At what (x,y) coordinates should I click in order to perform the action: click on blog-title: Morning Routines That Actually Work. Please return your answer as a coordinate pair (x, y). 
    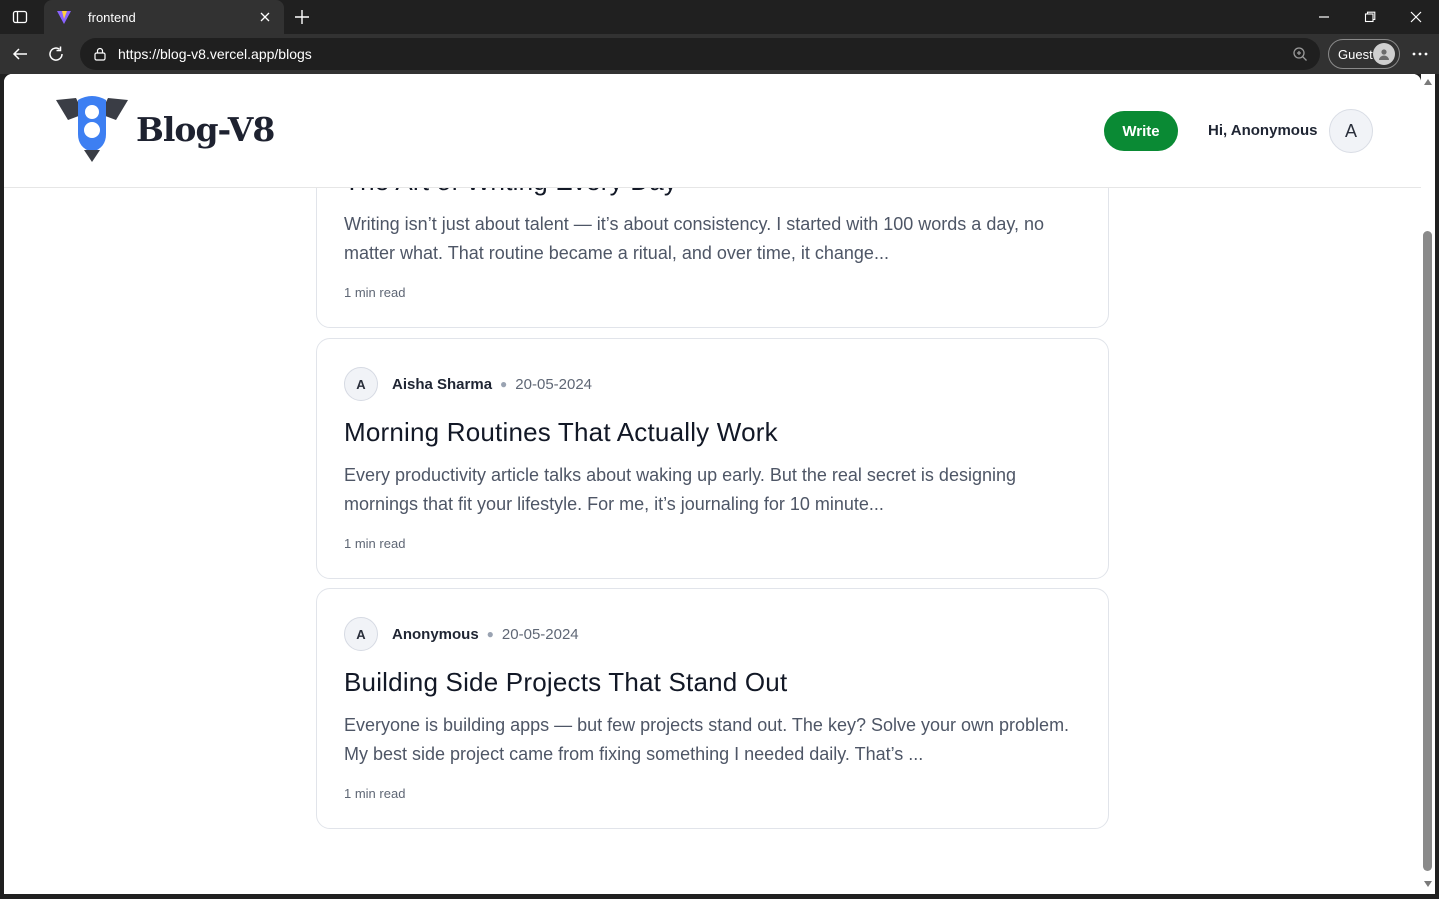
    Looking at the image, I should click on (561, 432).